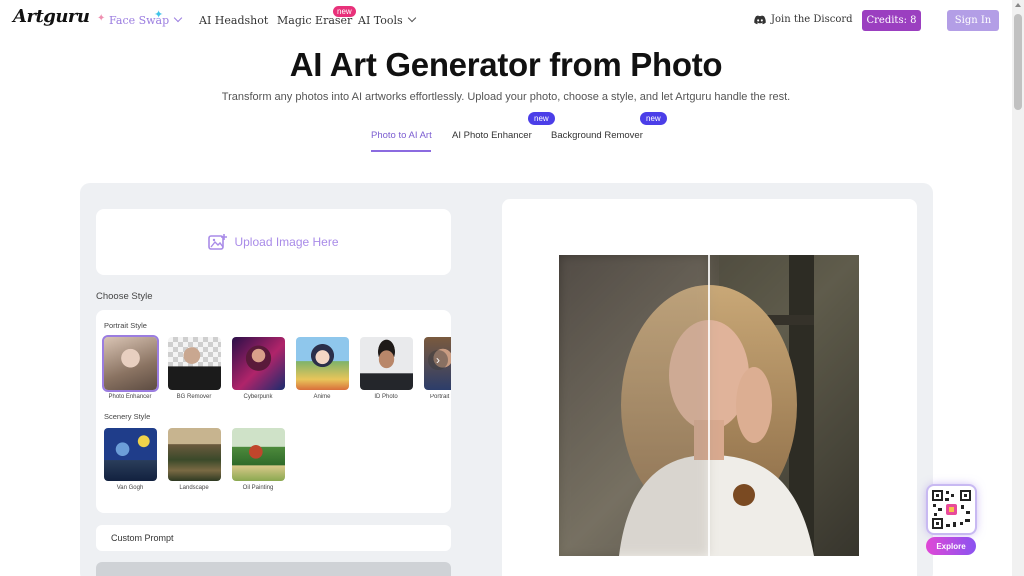 The image size is (1024, 576). I want to click on active-tab-indicator, so click(401, 151).